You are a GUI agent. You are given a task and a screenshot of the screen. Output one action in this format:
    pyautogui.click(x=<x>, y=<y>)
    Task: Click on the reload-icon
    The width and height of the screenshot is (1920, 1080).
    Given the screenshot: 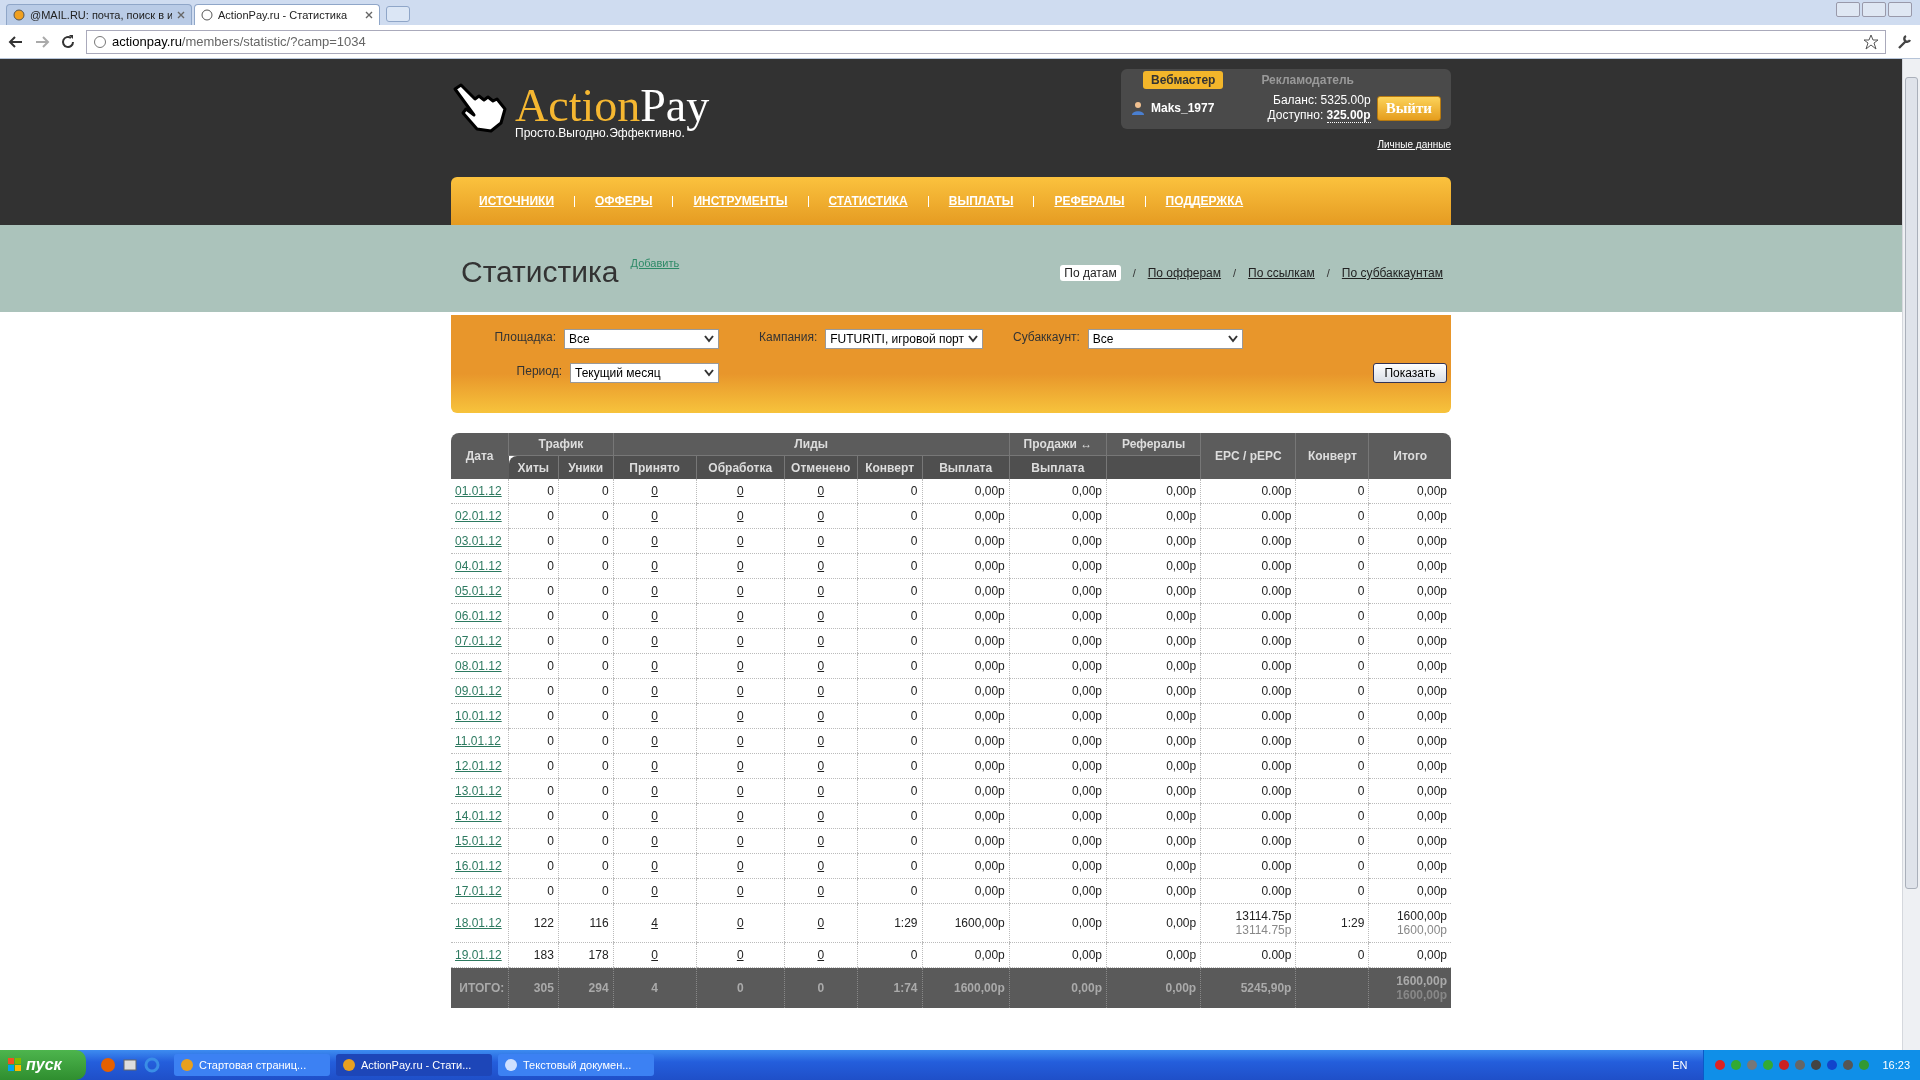 What is the action you would take?
    pyautogui.click(x=68, y=41)
    